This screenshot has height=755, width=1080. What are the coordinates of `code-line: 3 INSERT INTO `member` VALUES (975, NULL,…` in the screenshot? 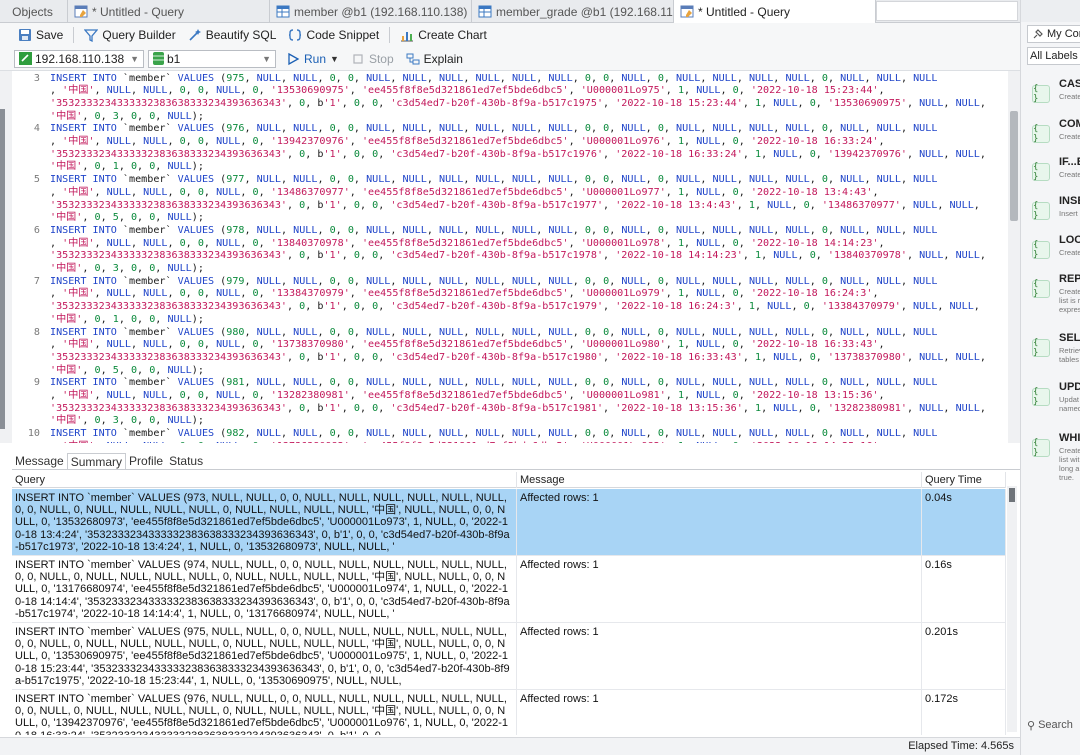 It's located at (475, 79).